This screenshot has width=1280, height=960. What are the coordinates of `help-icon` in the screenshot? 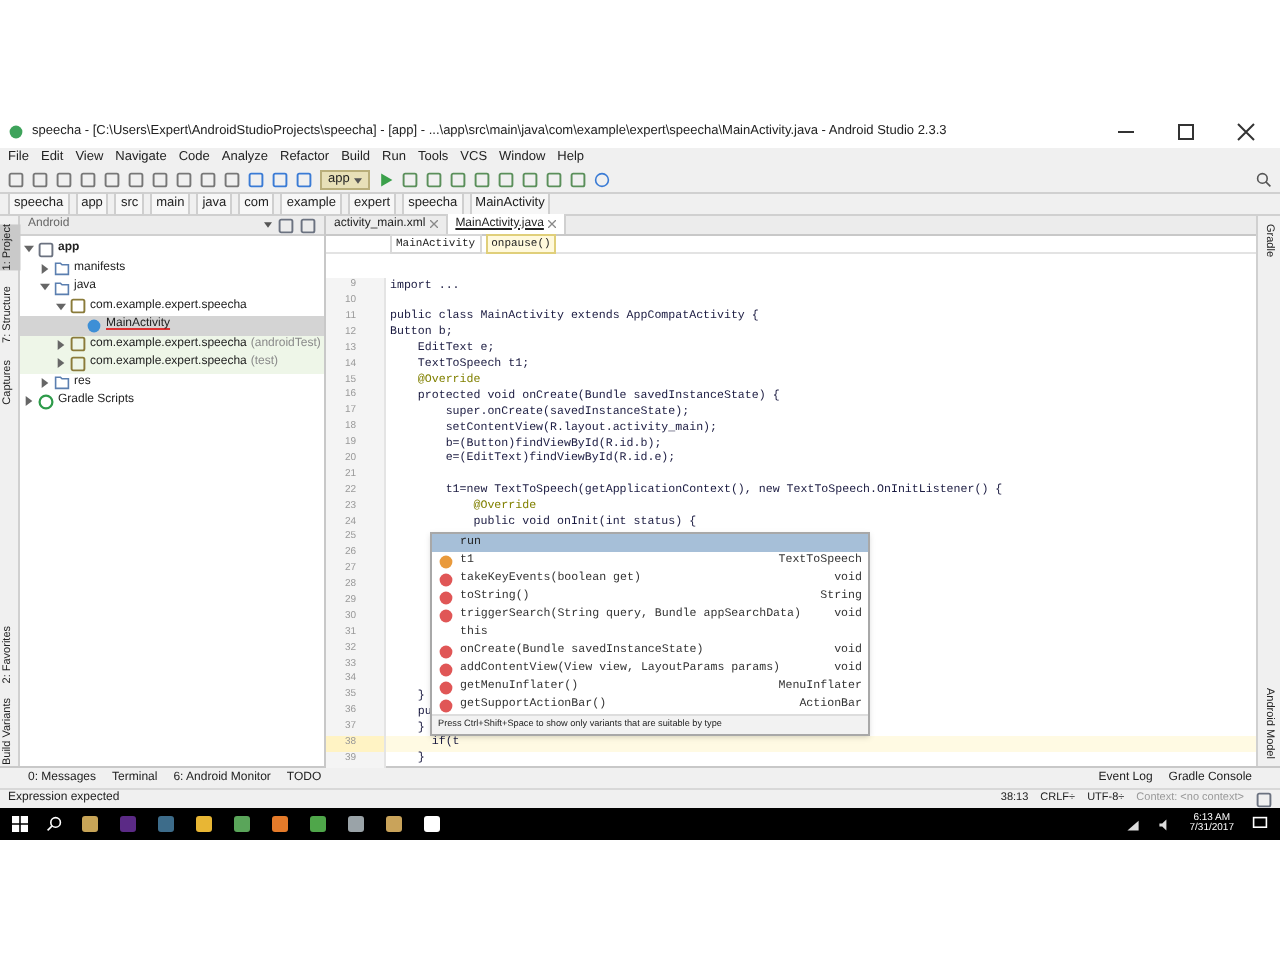 It's located at (601, 180).